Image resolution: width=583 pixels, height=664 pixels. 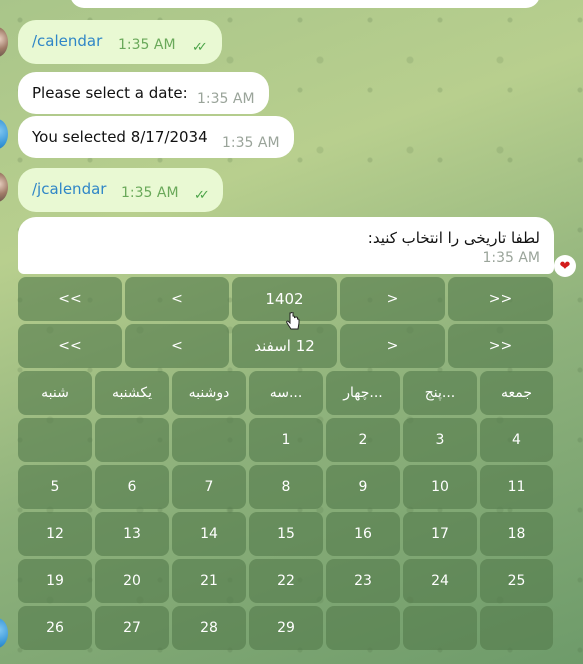 What do you see at coordinates (286, 440) in the screenshot?
I see `day-button: 1` at bounding box center [286, 440].